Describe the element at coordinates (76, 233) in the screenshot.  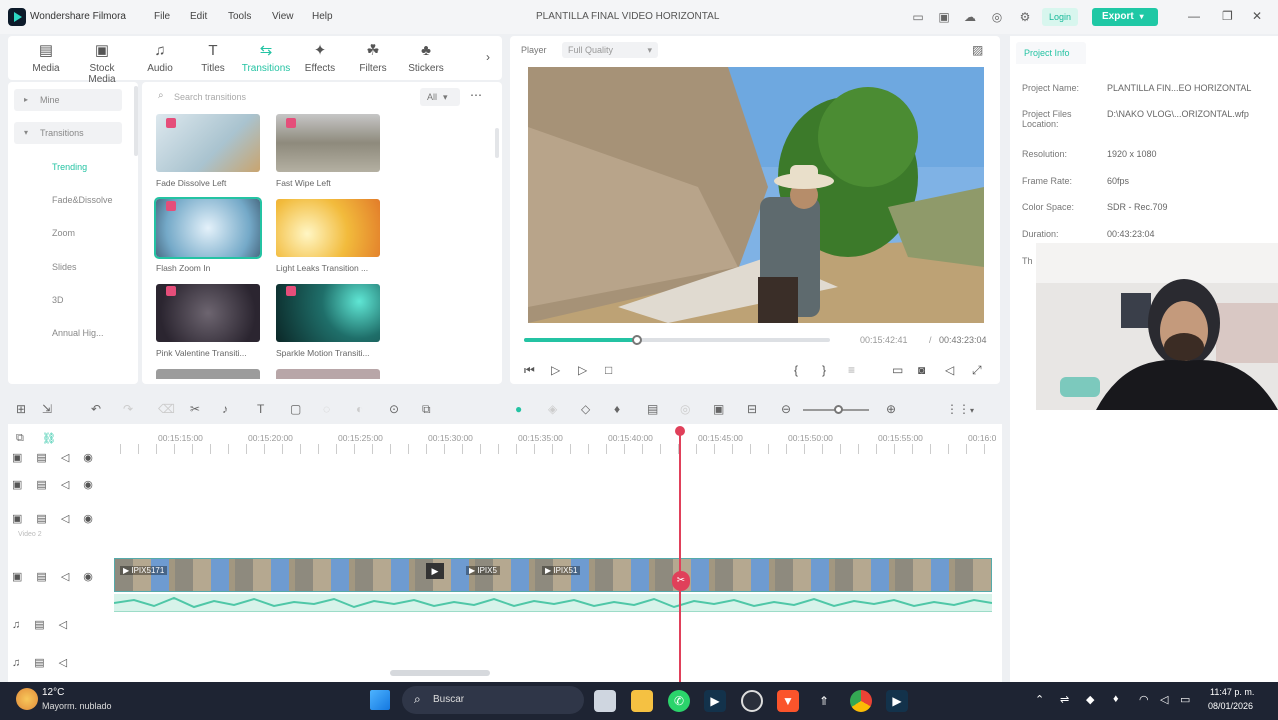
I see `category-zoom: Zoom` at that location.